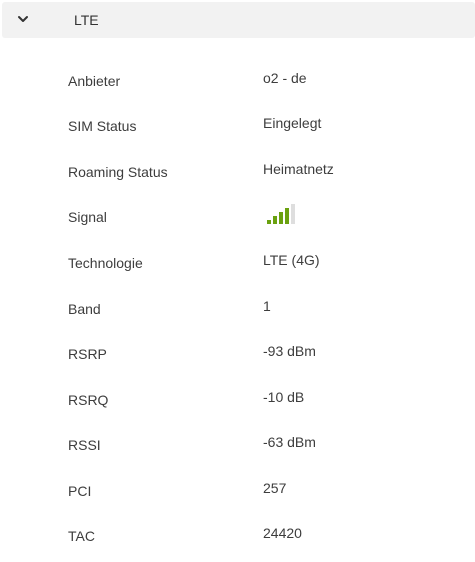 Image resolution: width=475 pixels, height=562 pixels. What do you see at coordinates (237, 82) in the screenshot?
I see `row-anbieter: Anbieter o2 - de` at bounding box center [237, 82].